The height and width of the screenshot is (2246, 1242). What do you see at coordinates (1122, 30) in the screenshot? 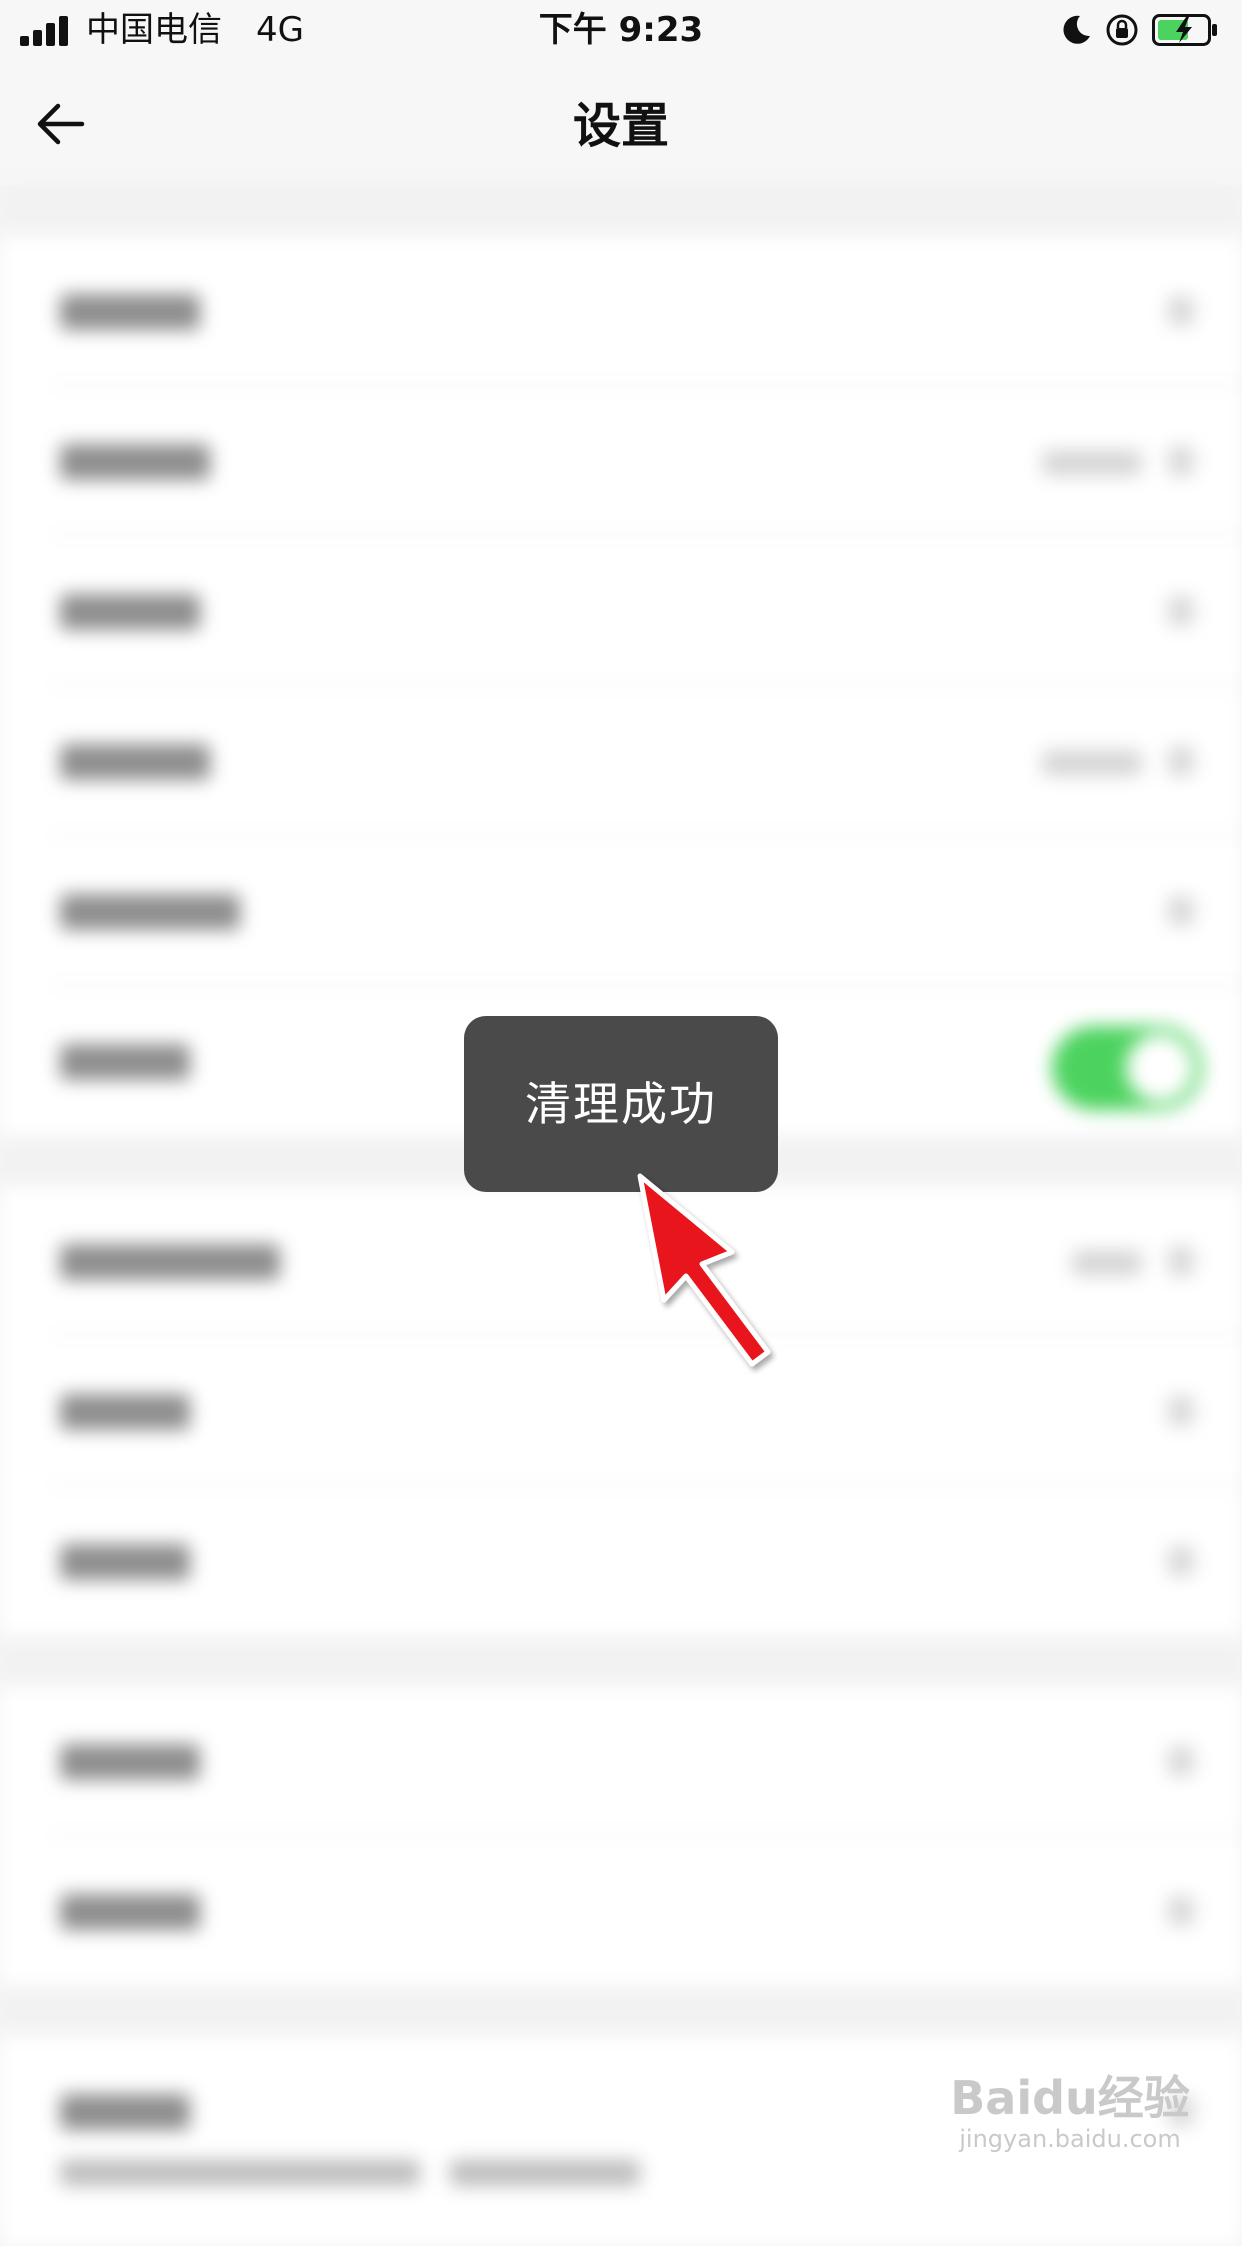
I see `orientation-lock-icon` at bounding box center [1122, 30].